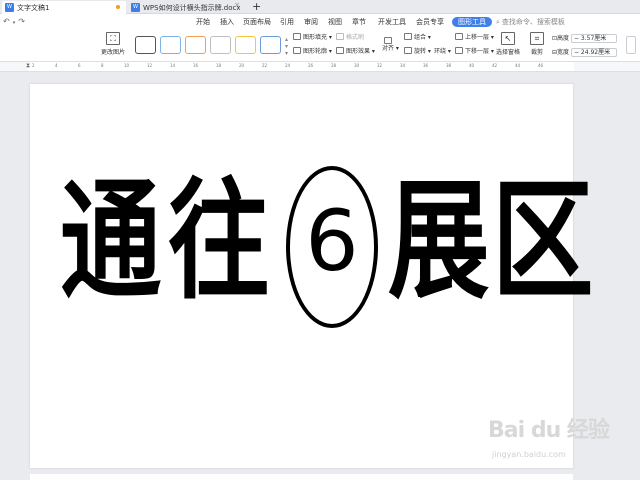 The height and width of the screenshot is (480, 640). Describe the element at coordinates (518, 65) in the screenshot. I see `ruler-tick-label: 44` at that location.